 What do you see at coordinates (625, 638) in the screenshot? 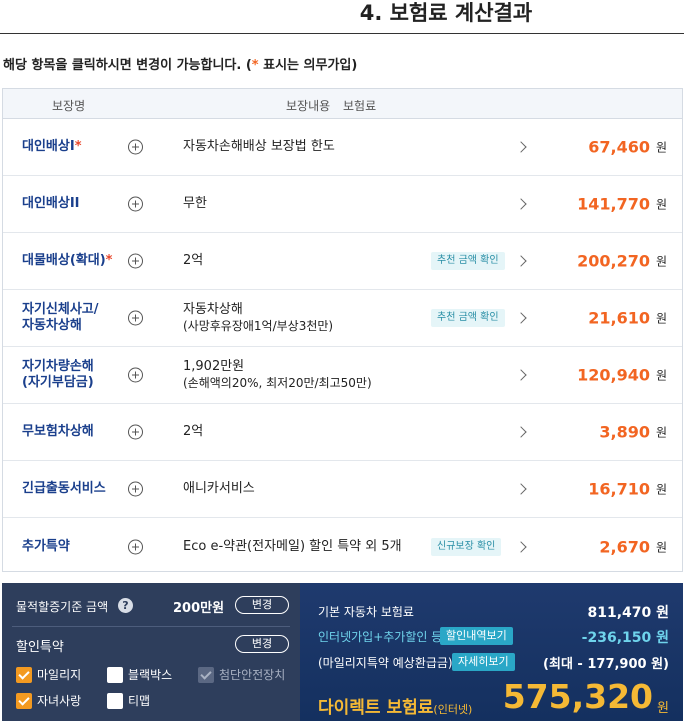
I see `discount-value: -236,150 원` at bounding box center [625, 638].